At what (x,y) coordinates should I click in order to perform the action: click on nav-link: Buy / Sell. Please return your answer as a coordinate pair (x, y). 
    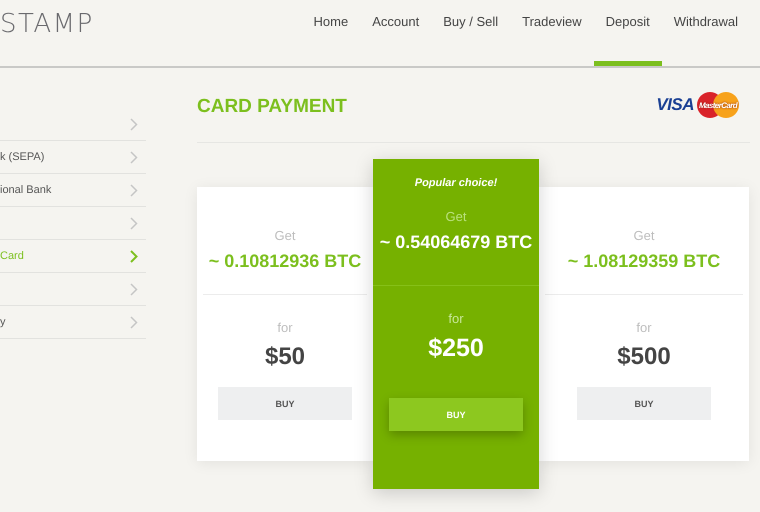
    Looking at the image, I should click on (470, 33).